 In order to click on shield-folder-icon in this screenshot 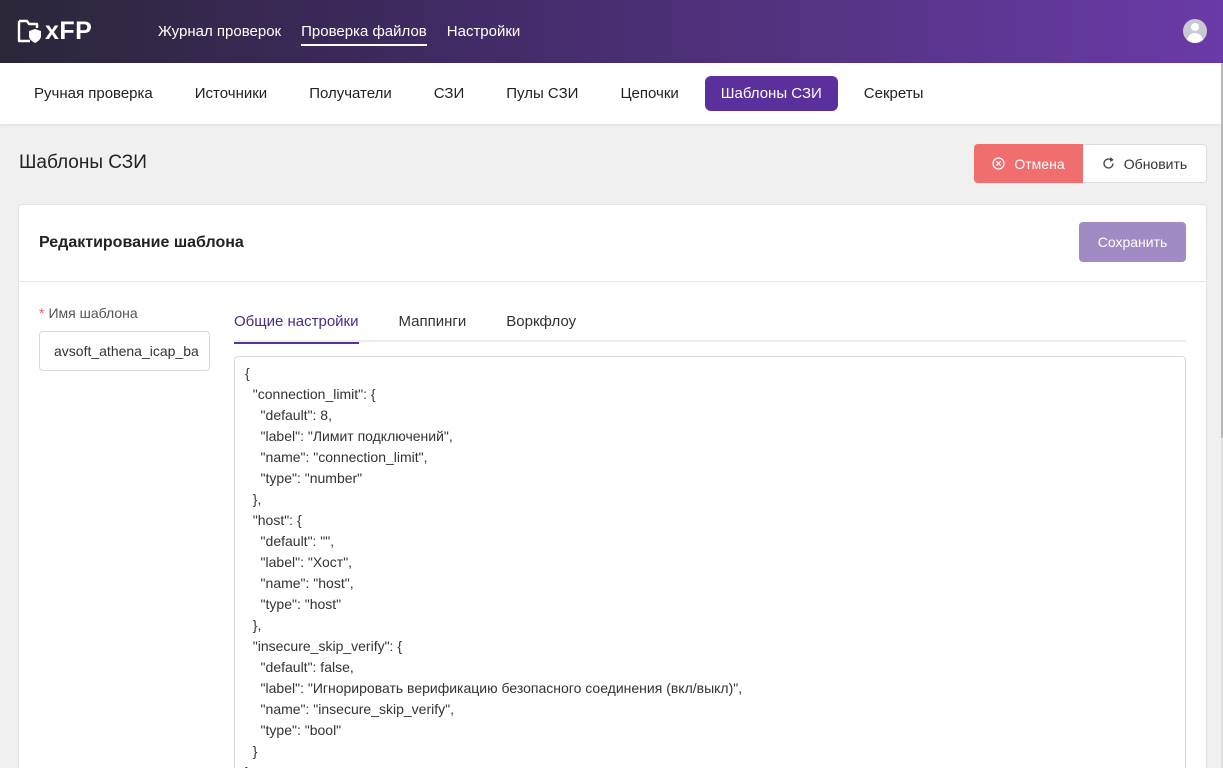, I will do `click(30, 31)`.